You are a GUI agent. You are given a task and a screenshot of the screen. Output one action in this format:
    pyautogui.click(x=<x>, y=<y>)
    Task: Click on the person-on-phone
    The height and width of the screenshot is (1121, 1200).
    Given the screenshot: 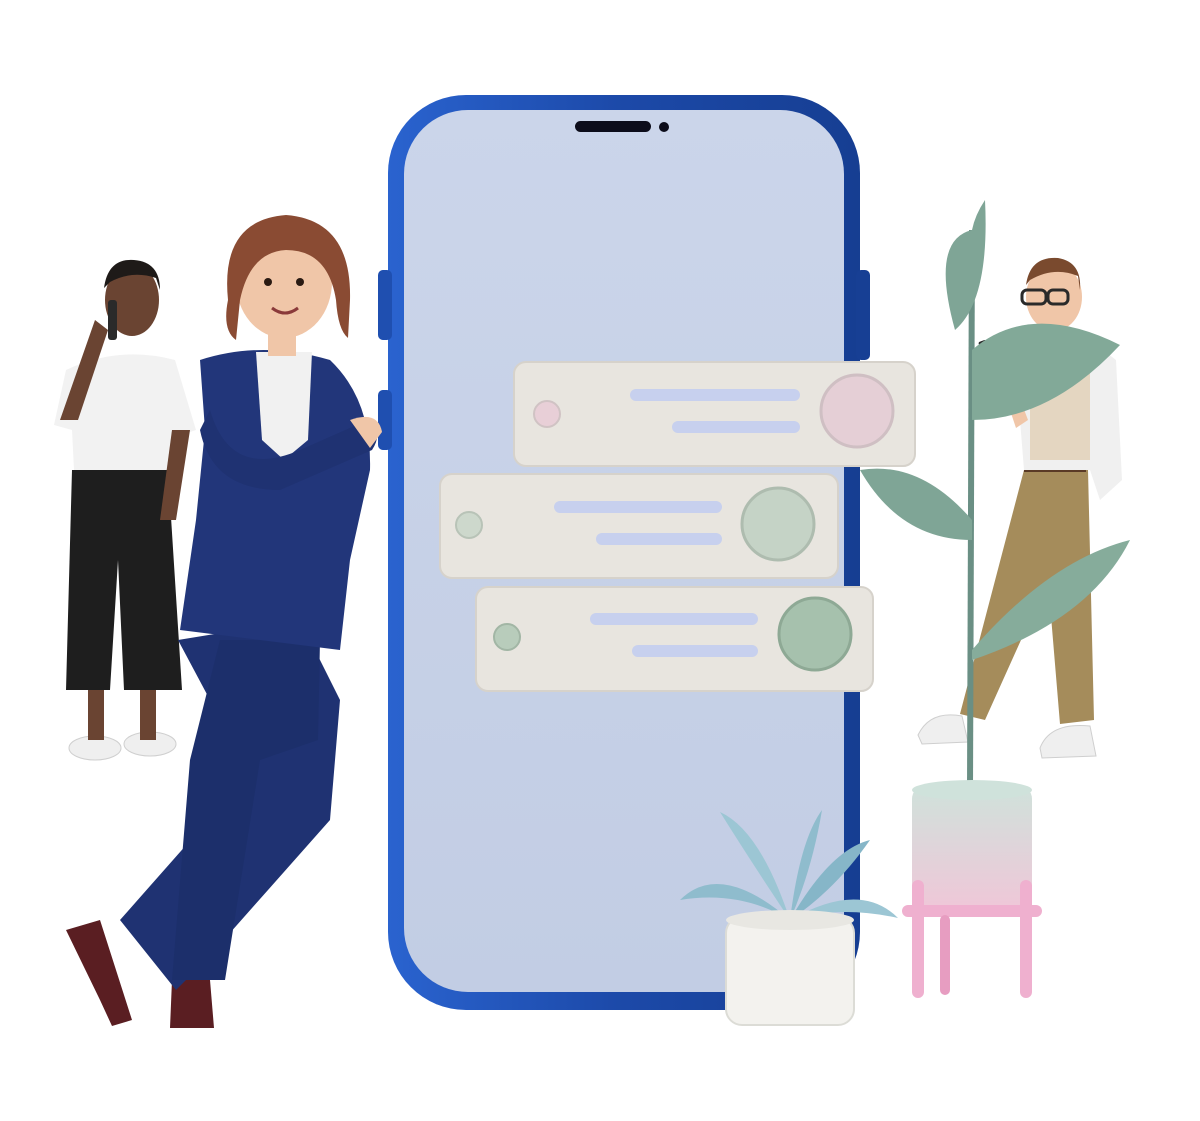 What is the action you would take?
    pyautogui.click(x=125, y=510)
    